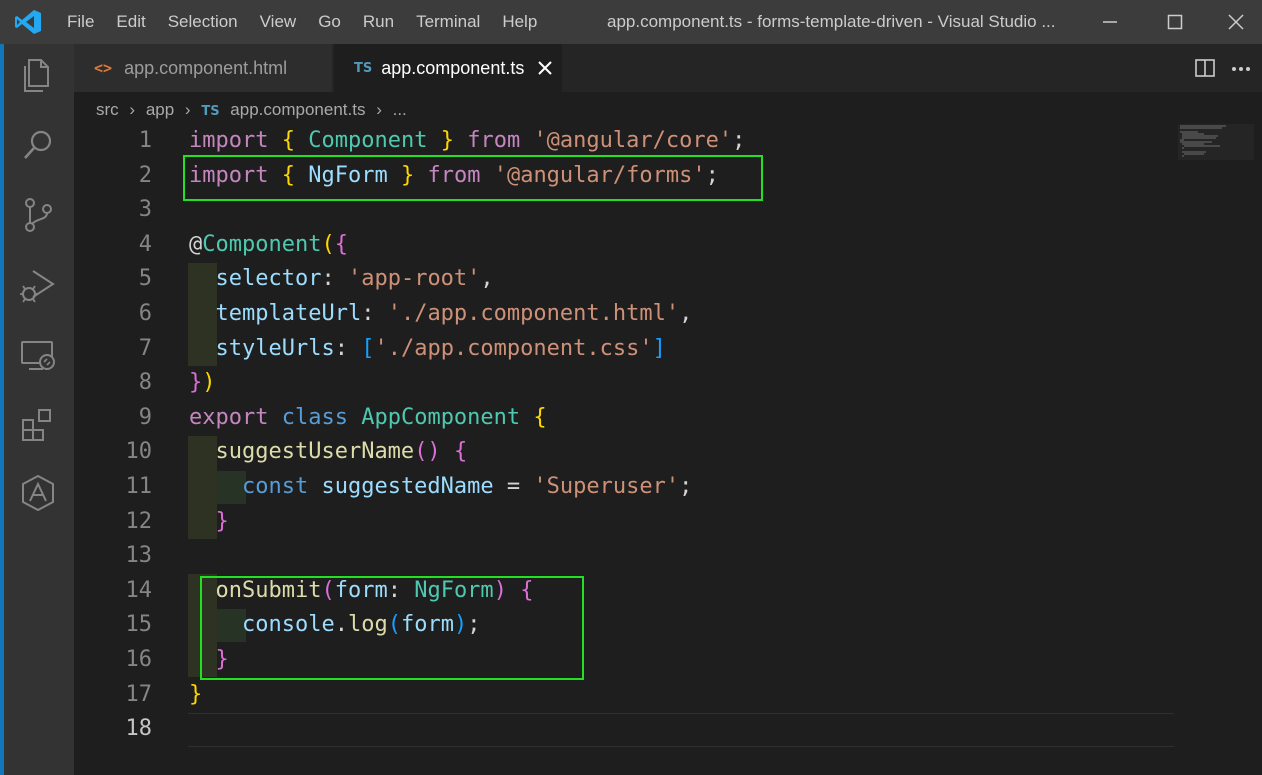  I want to click on run-debug-icon, so click(38, 285).